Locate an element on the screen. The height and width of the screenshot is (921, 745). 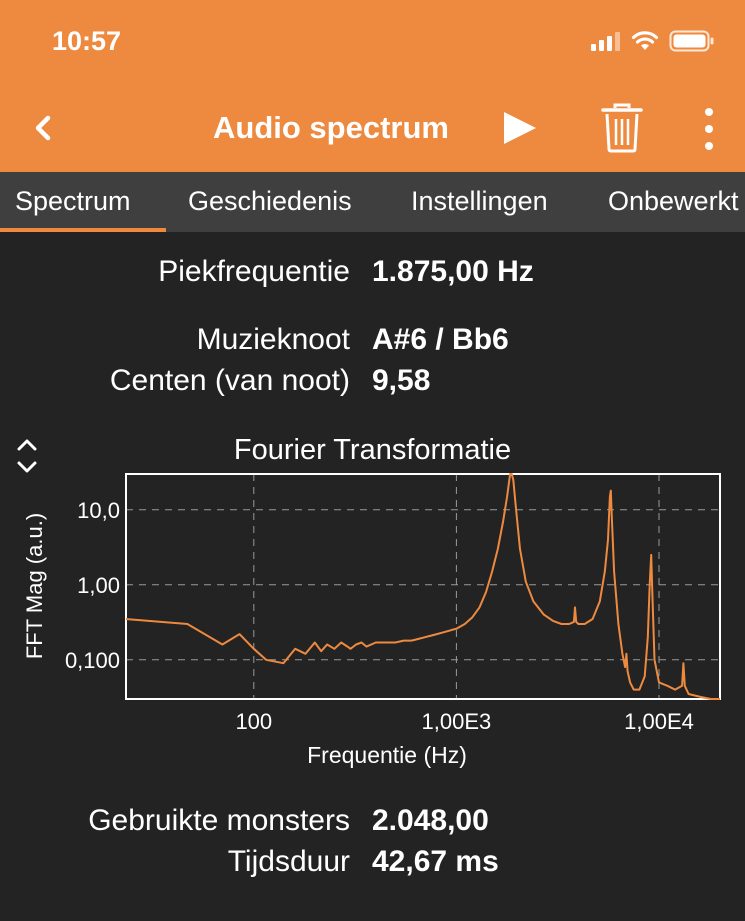
delete-button is located at coordinates (622, 128).